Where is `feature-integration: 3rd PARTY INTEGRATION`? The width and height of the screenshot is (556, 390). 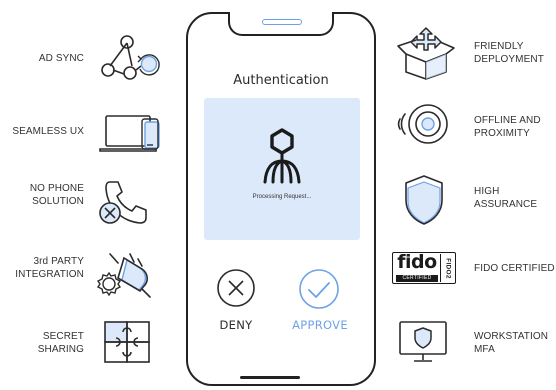
feature-integration: 3rd PARTY INTEGRATION is located at coordinates (85, 275).